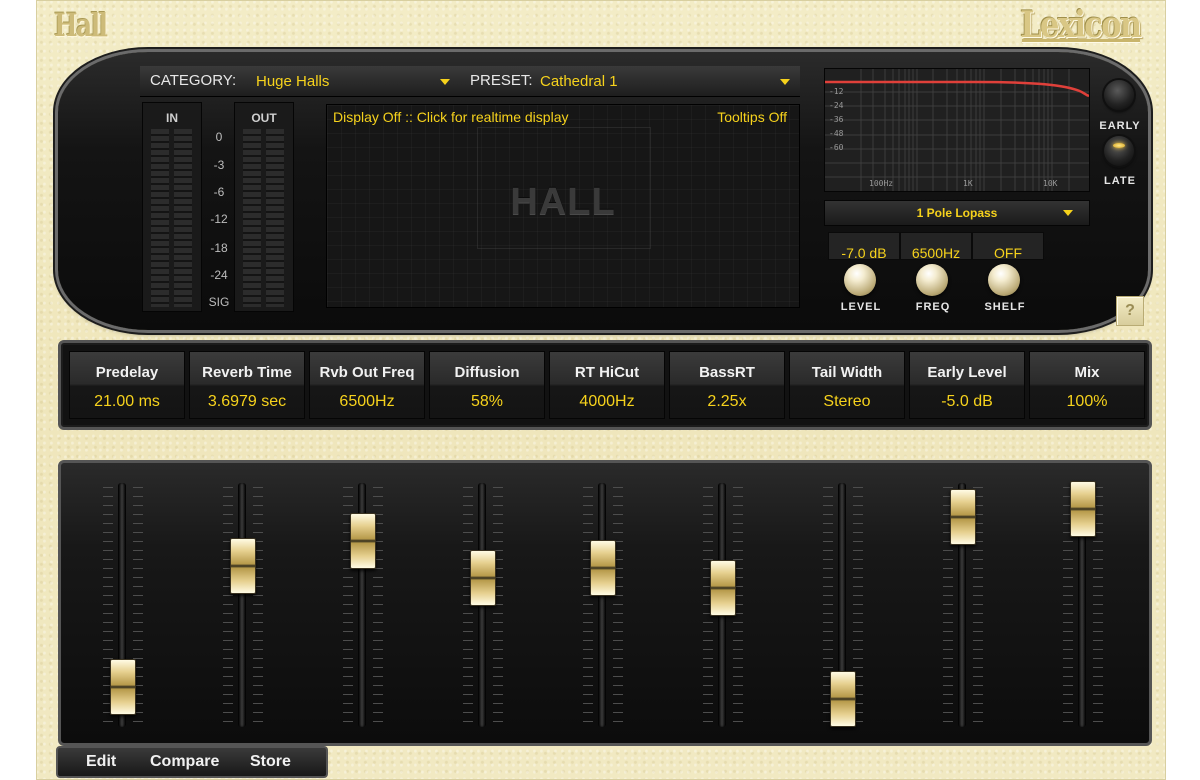 This screenshot has height=780, width=1200. What do you see at coordinates (487, 385) in the screenshot?
I see `param-cell: Diffusion 58%` at bounding box center [487, 385].